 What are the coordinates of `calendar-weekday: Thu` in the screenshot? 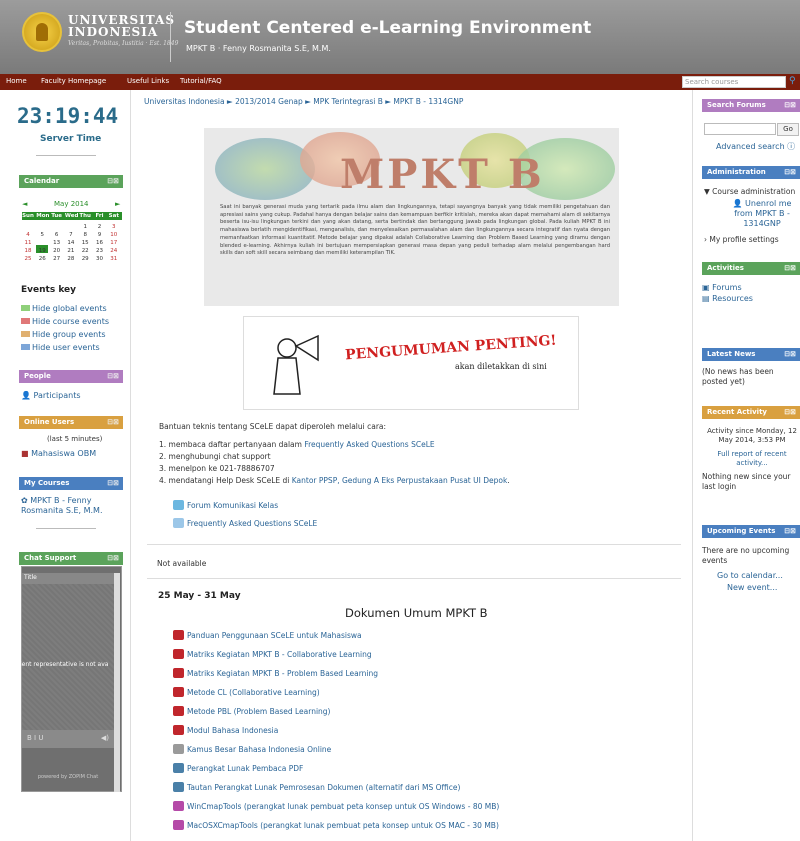 It's located at (85, 216).